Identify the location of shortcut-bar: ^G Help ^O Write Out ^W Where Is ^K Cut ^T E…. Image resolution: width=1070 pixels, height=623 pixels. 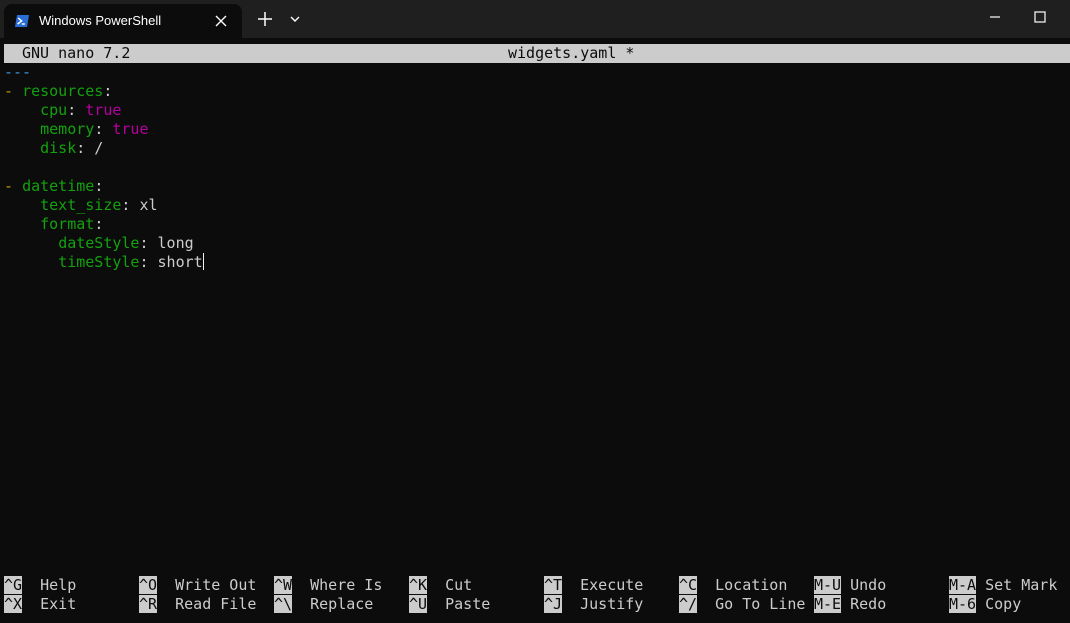
(535, 596).